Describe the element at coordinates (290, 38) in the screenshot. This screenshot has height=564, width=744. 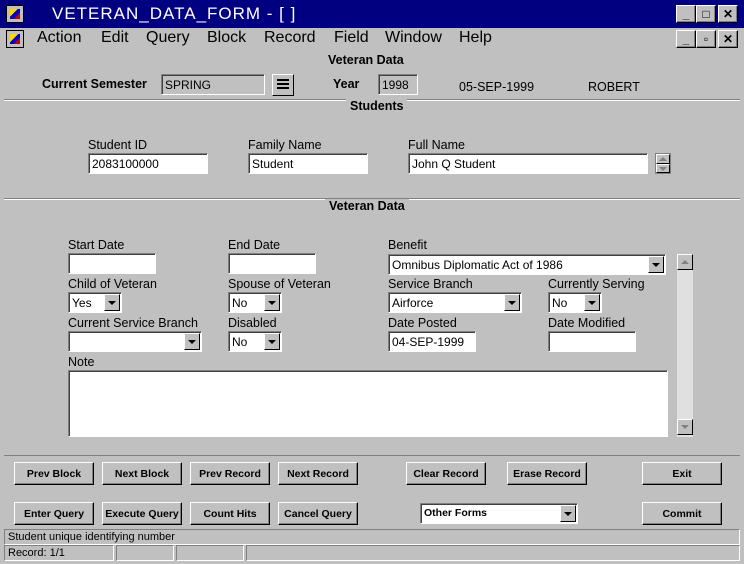
I see `menu-record: Record` at that location.